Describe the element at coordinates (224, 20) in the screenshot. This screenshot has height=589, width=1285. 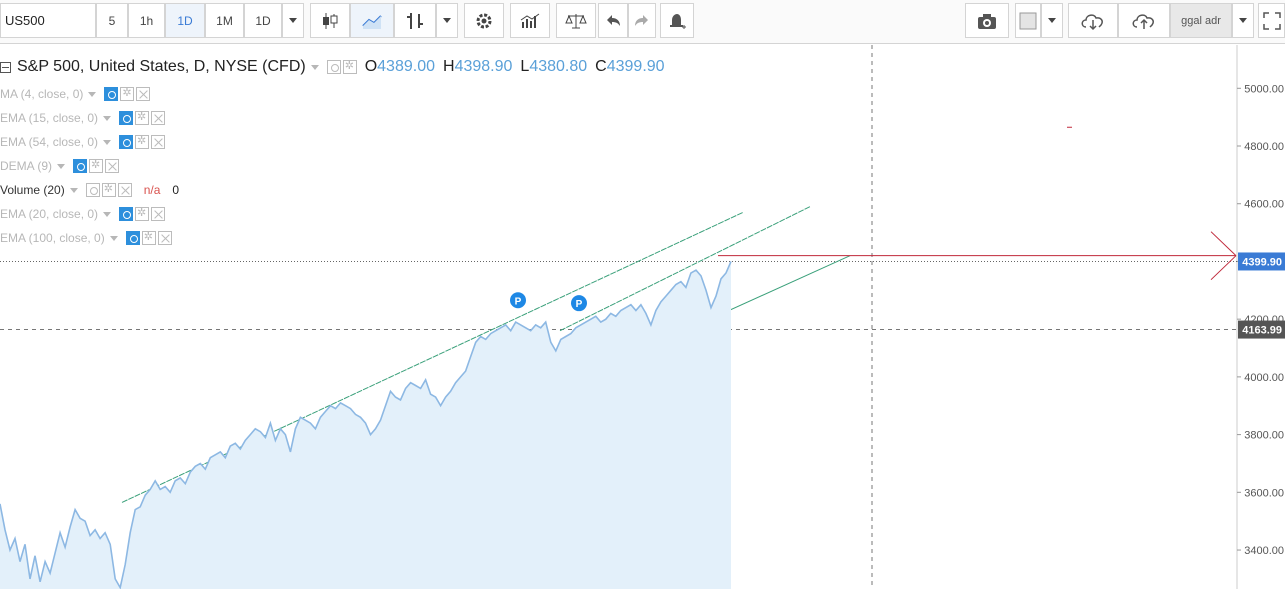
I see `interval-1m-button: 1M` at that location.